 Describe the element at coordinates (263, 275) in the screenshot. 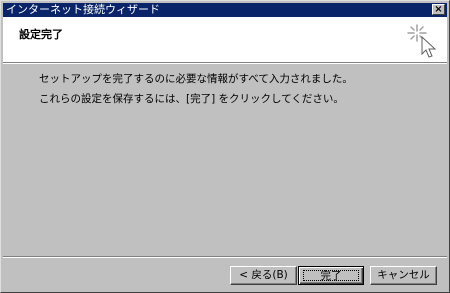

I see `back-button: < 戻る(B)` at that location.